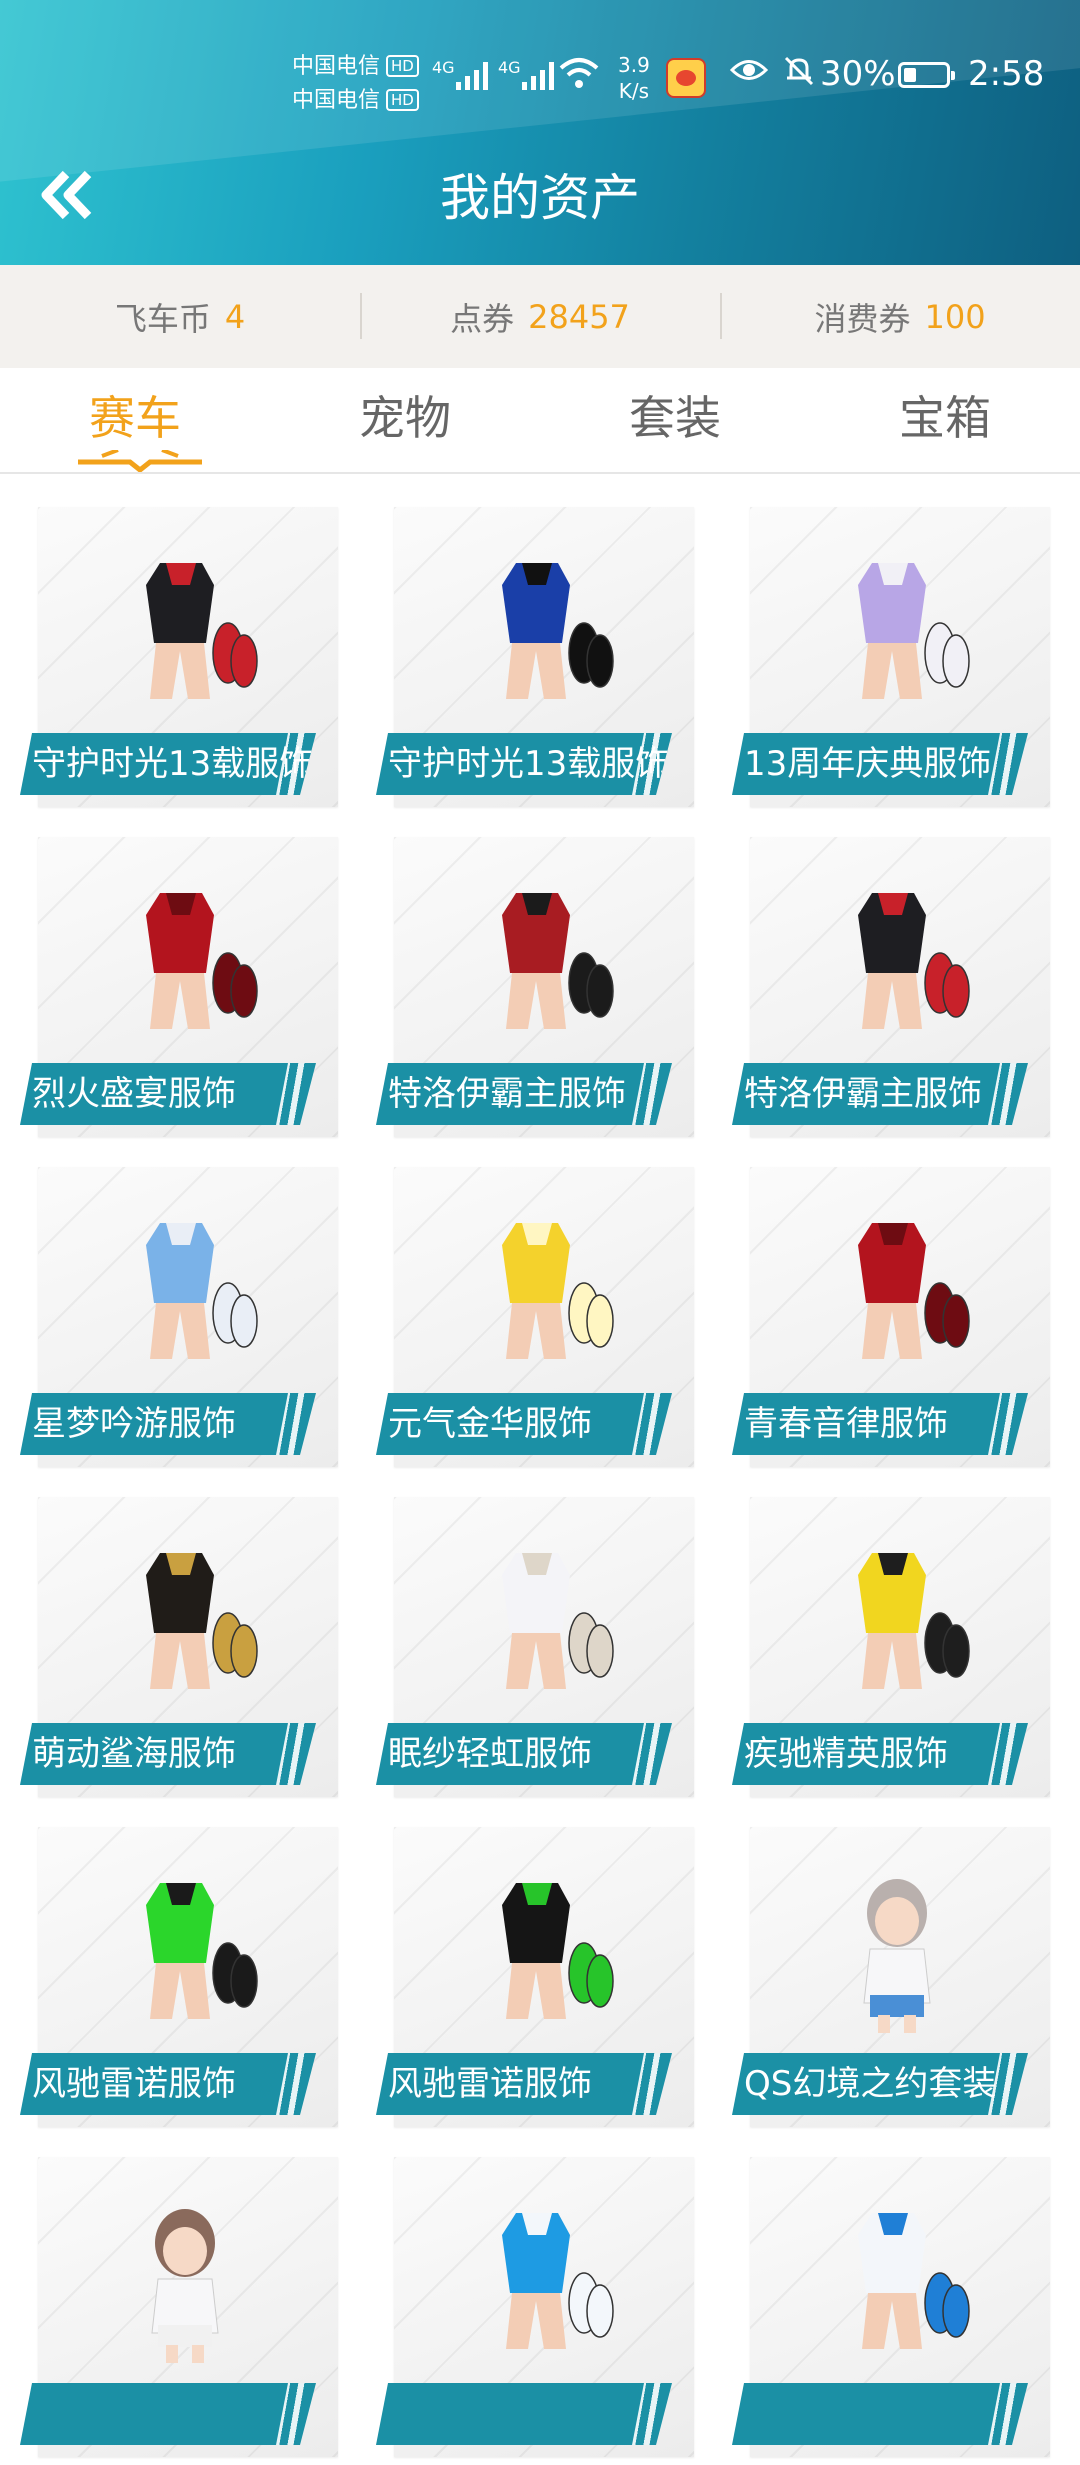  I want to click on tab-label: 套装, so click(675, 418).